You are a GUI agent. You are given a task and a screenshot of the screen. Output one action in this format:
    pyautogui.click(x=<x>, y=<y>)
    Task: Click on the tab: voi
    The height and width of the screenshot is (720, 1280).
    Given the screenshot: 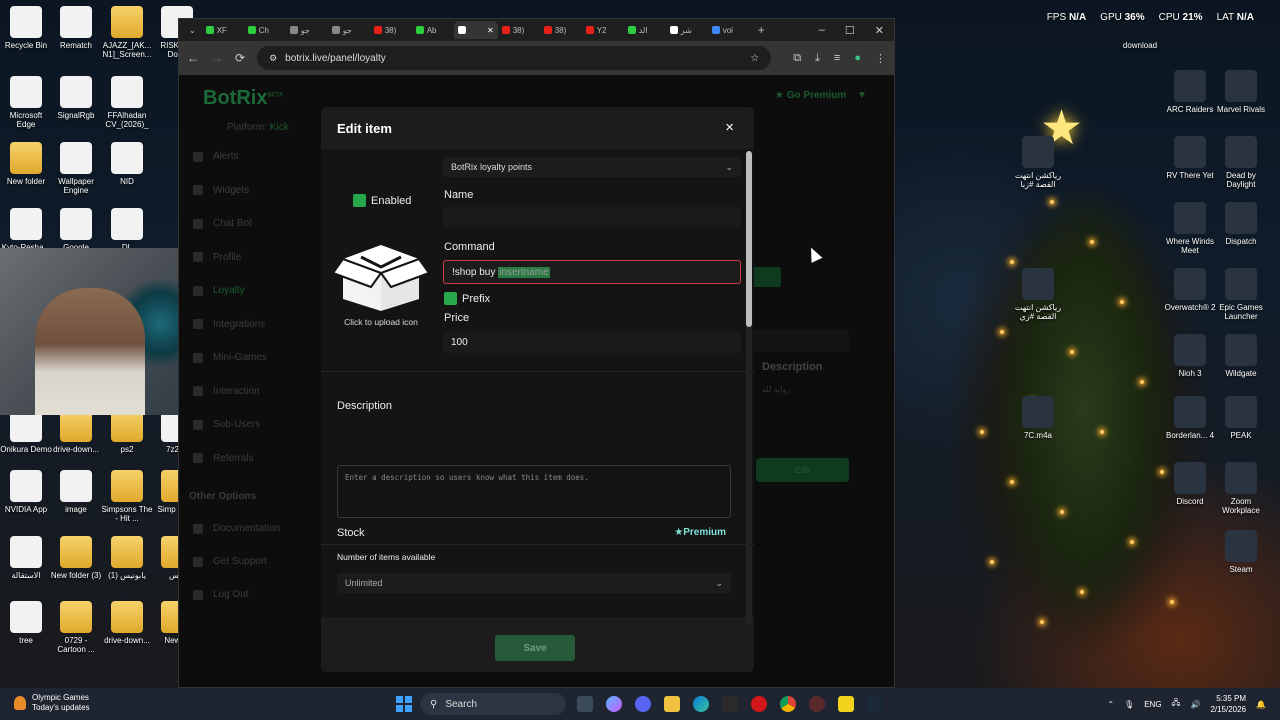 What is the action you would take?
    pyautogui.click(x=729, y=30)
    